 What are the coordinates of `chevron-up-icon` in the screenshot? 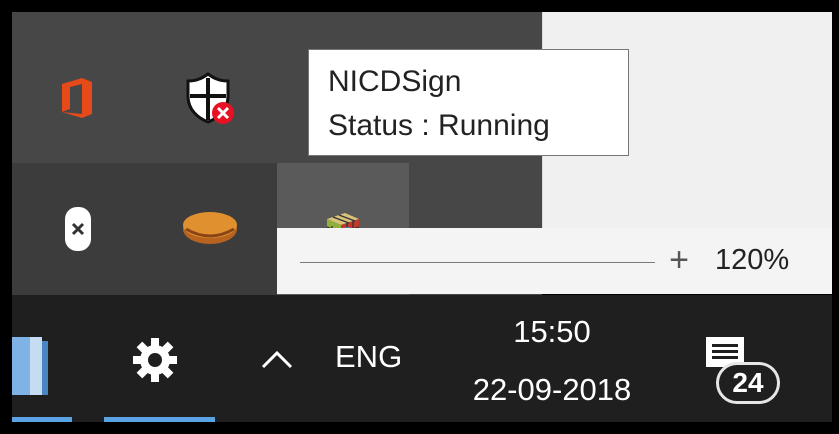 It's located at (277, 359).